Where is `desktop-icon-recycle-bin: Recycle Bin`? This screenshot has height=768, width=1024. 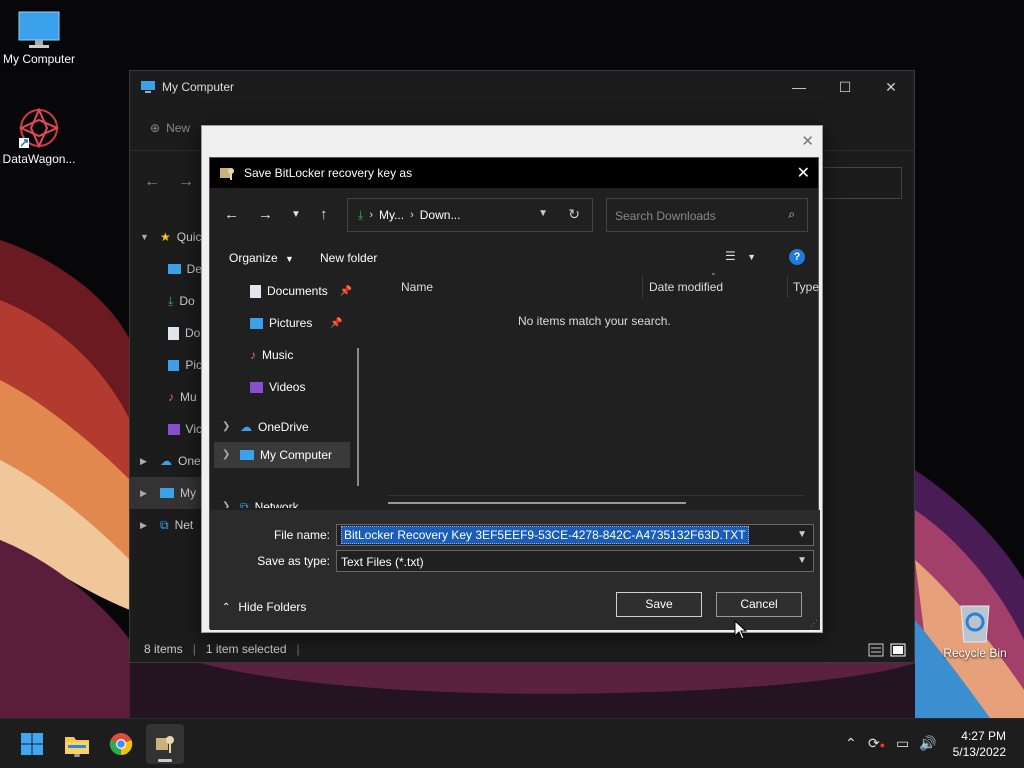 desktop-icon-recycle-bin: Recycle Bin is located at coordinates (975, 630).